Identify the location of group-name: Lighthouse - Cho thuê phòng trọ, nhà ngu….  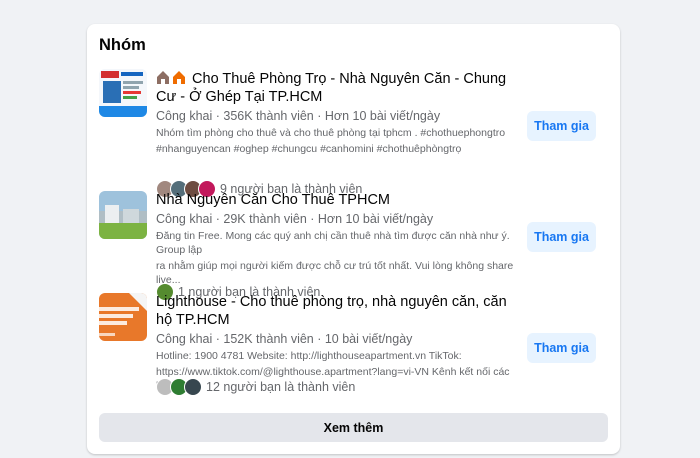
(336, 311).